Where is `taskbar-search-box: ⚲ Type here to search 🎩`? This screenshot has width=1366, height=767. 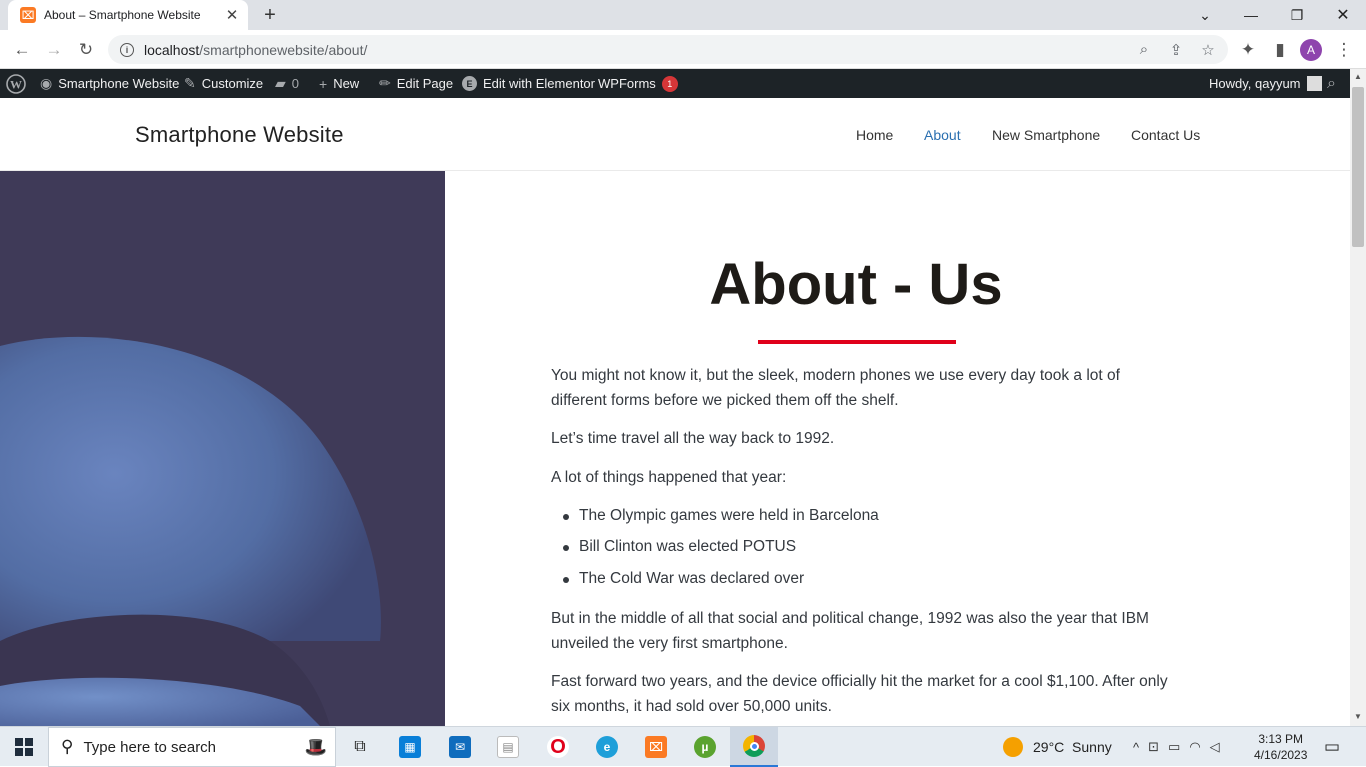
taskbar-search-box: ⚲ Type here to search 🎩 is located at coordinates (192, 747).